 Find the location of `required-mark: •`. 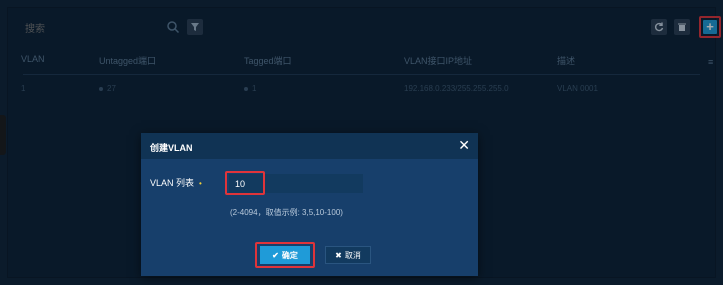

required-mark: • is located at coordinates (200, 183).